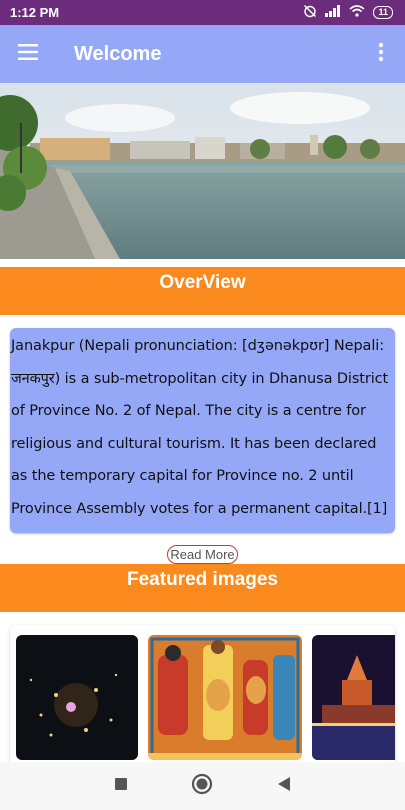 The image size is (405, 810). I want to click on menu-button, so click(29, 54).